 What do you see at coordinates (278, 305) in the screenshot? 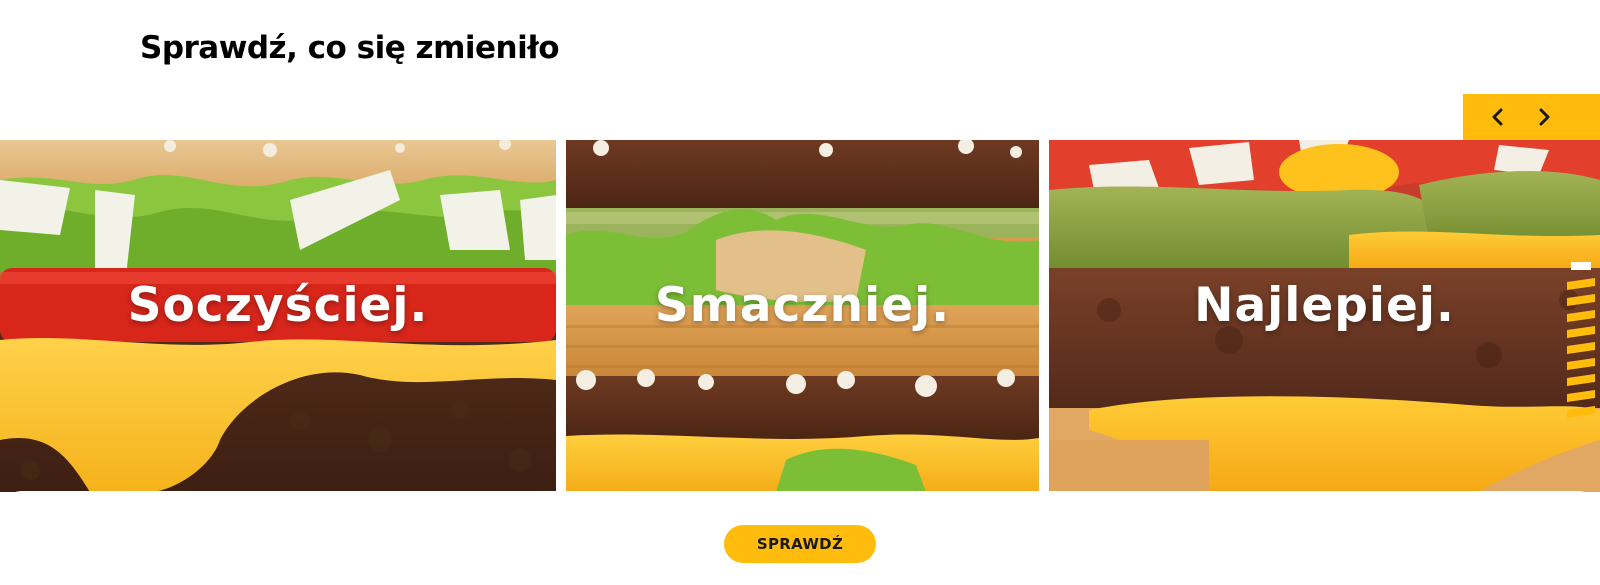
I see `slide-1-title: Soczyściej.` at bounding box center [278, 305].